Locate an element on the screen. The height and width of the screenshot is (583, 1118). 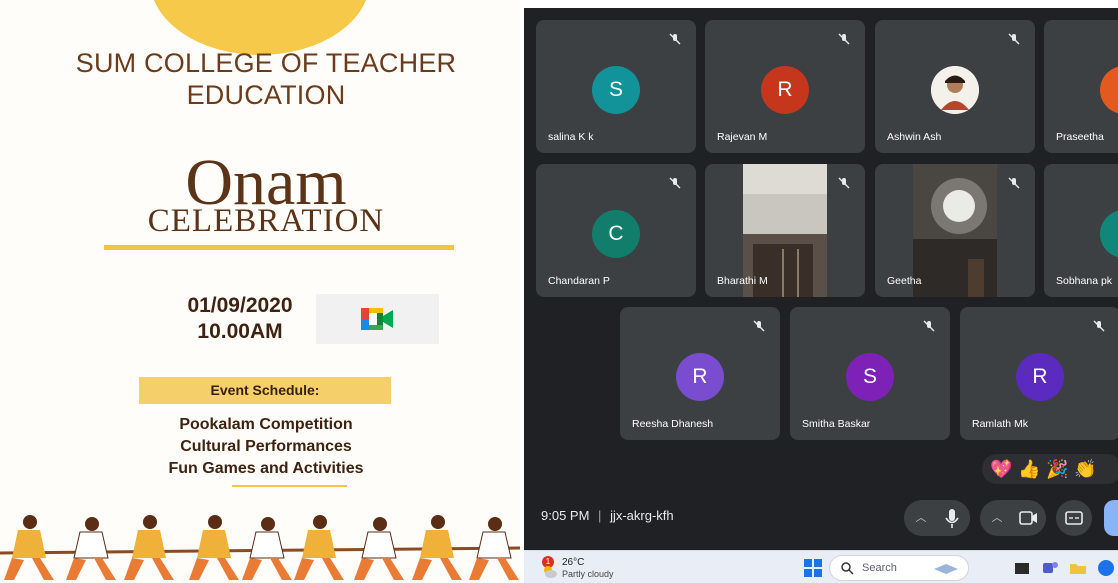
participant-name: Rajevan M is located at coordinates (742, 137).